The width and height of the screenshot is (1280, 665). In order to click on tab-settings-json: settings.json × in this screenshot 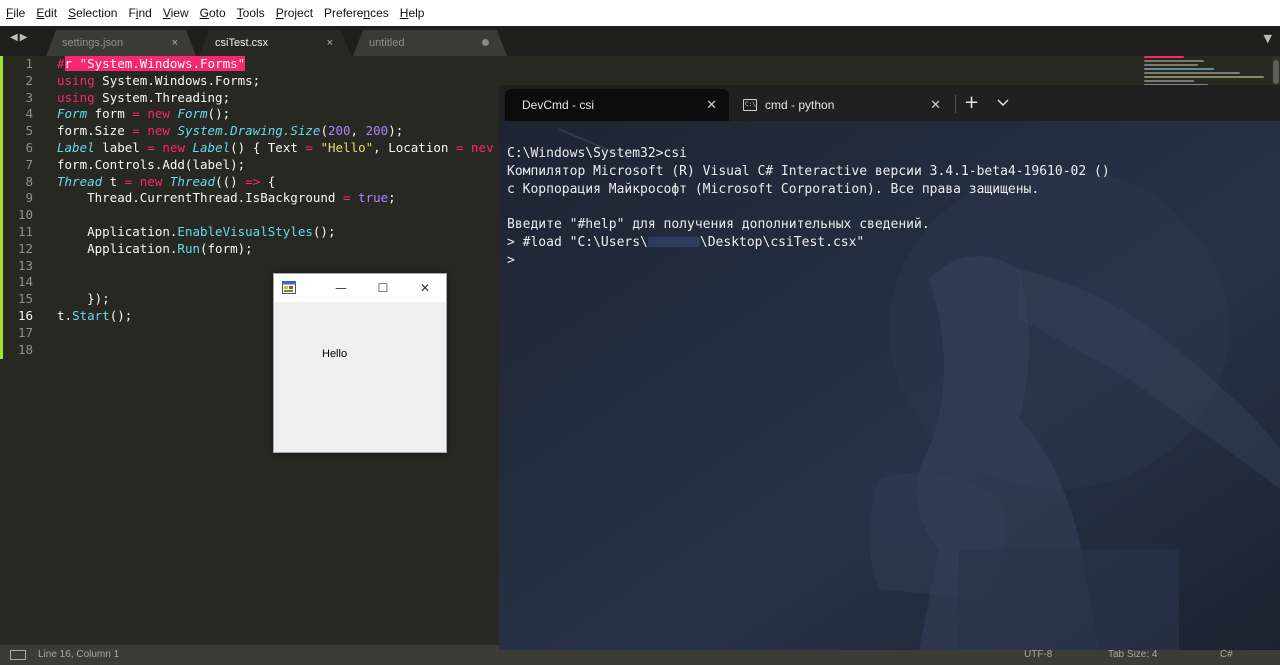, I will do `click(121, 43)`.